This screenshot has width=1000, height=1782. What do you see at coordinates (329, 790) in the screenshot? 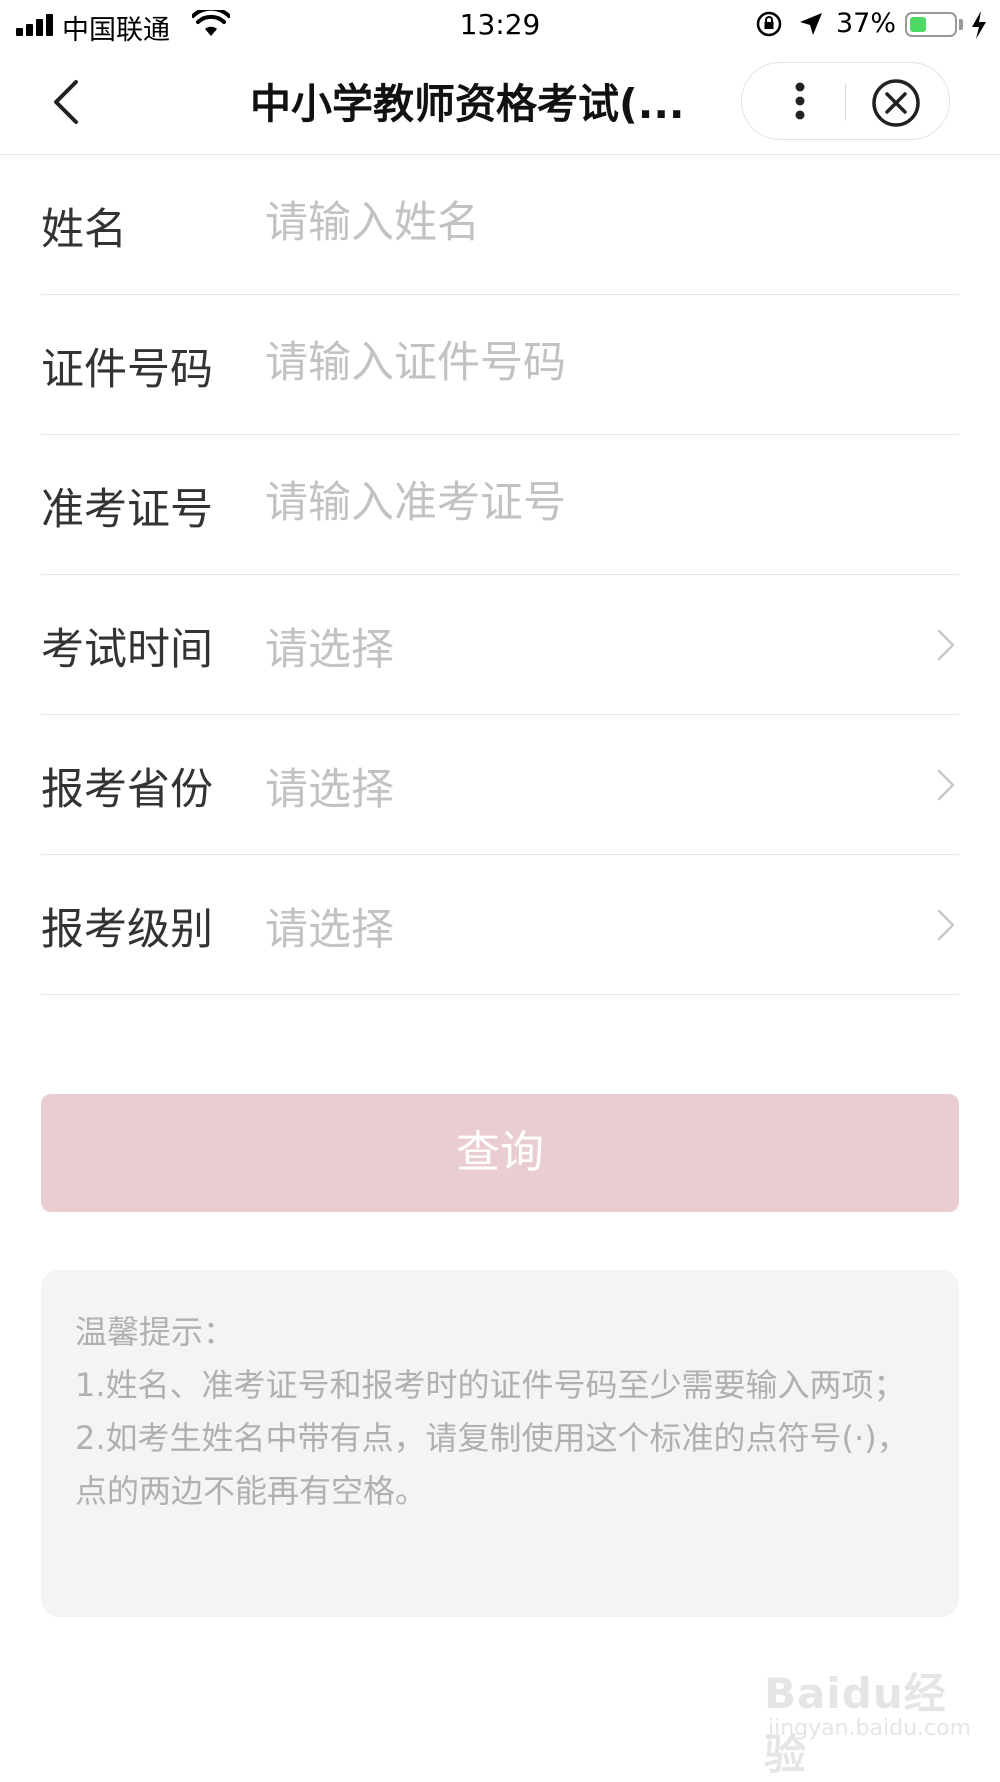
I see `province-value: 请选择` at bounding box center [329, 790].